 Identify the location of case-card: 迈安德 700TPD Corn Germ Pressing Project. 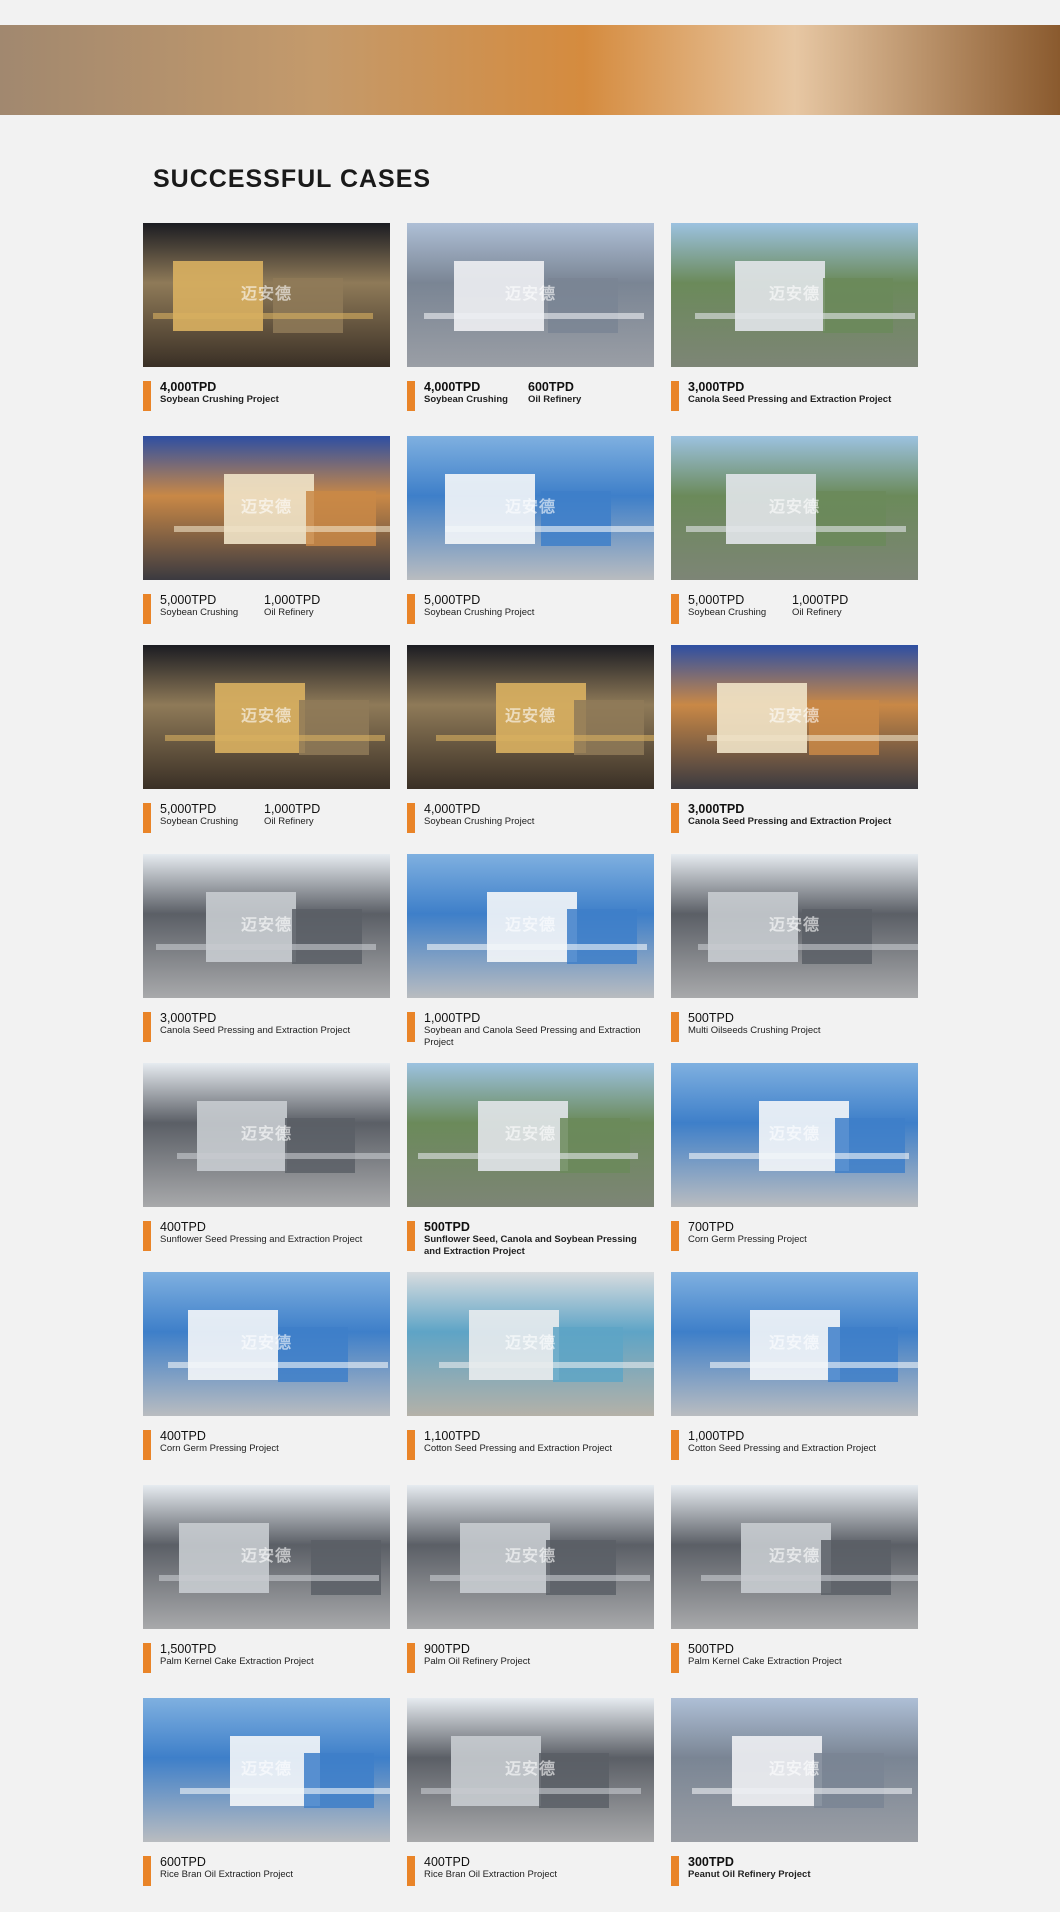
(794, 1158).